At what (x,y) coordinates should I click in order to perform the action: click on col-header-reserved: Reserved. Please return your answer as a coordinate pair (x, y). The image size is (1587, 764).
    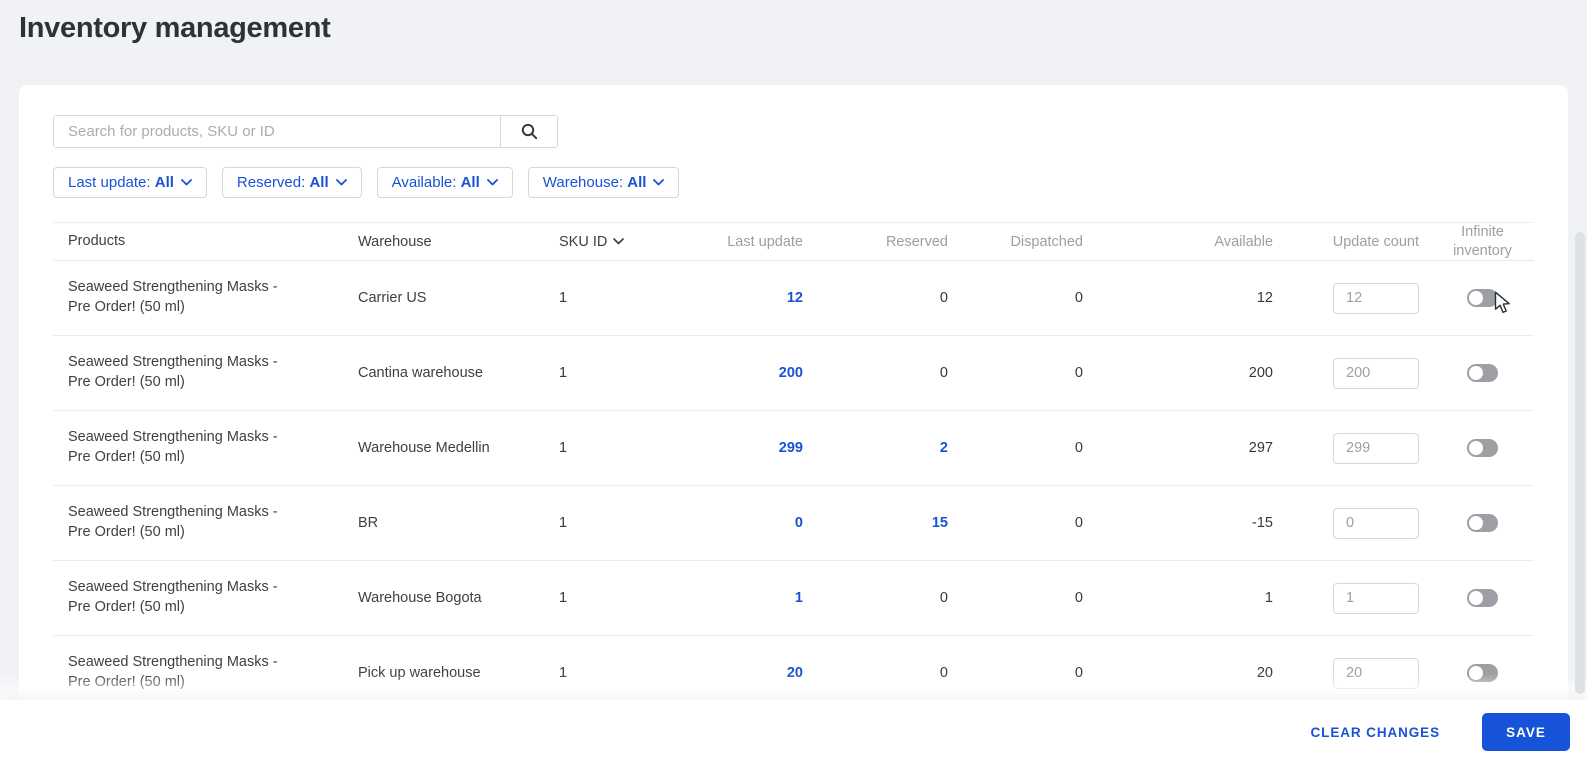
    Looking at the image, I should click on (916, 241).